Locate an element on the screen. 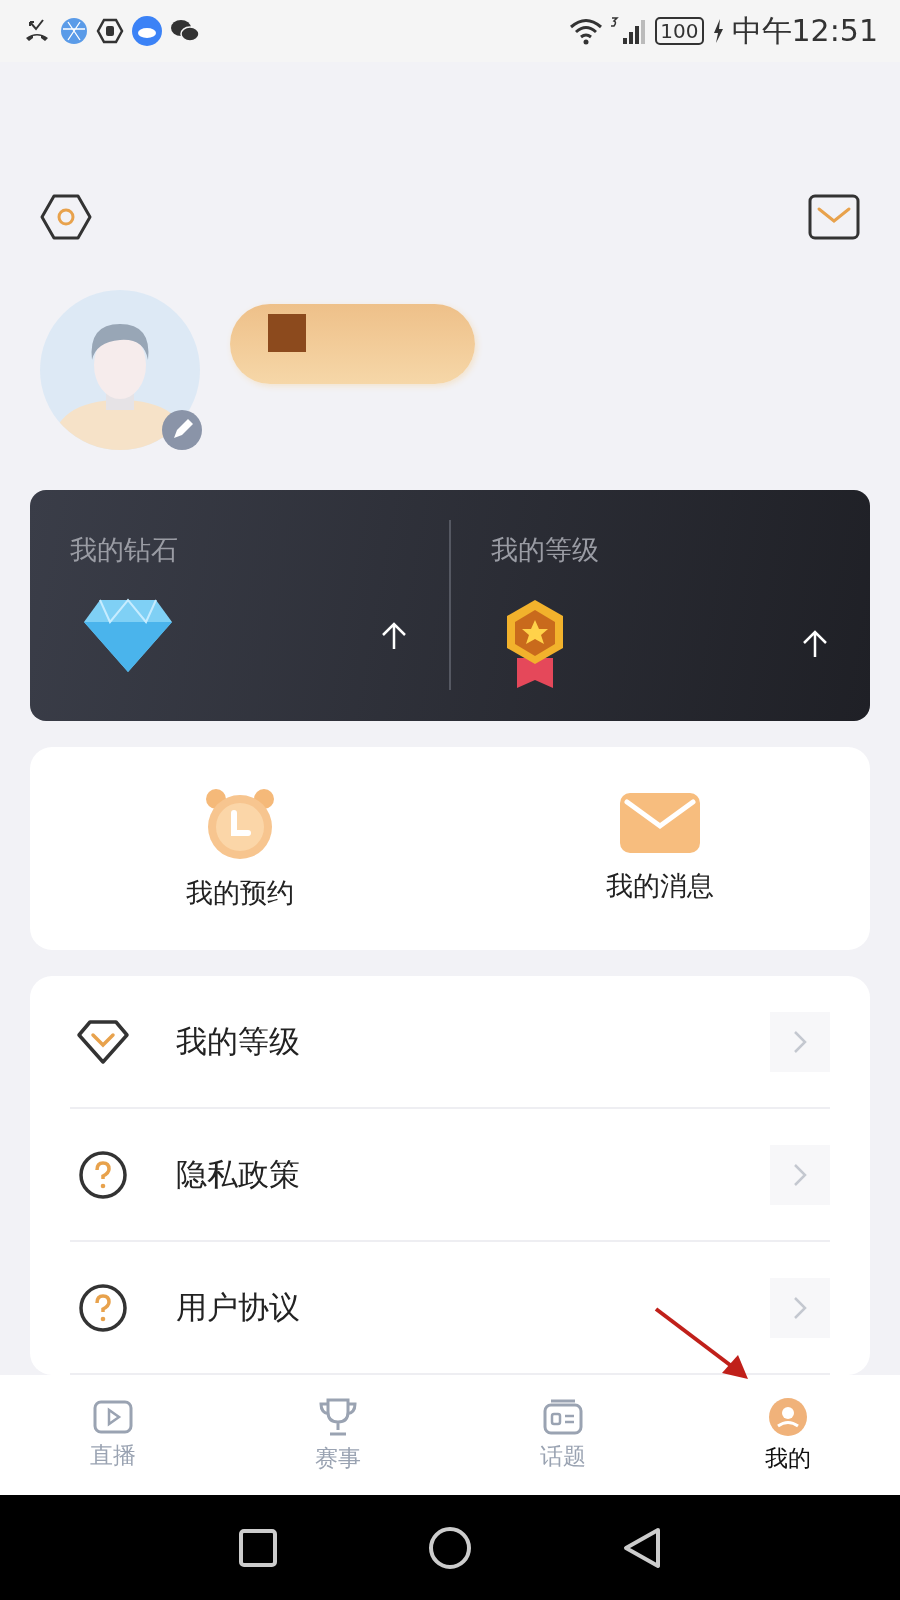 The width and height of the screenshot is (900, 1600). play-icon is located at coordinates (112, 1416).